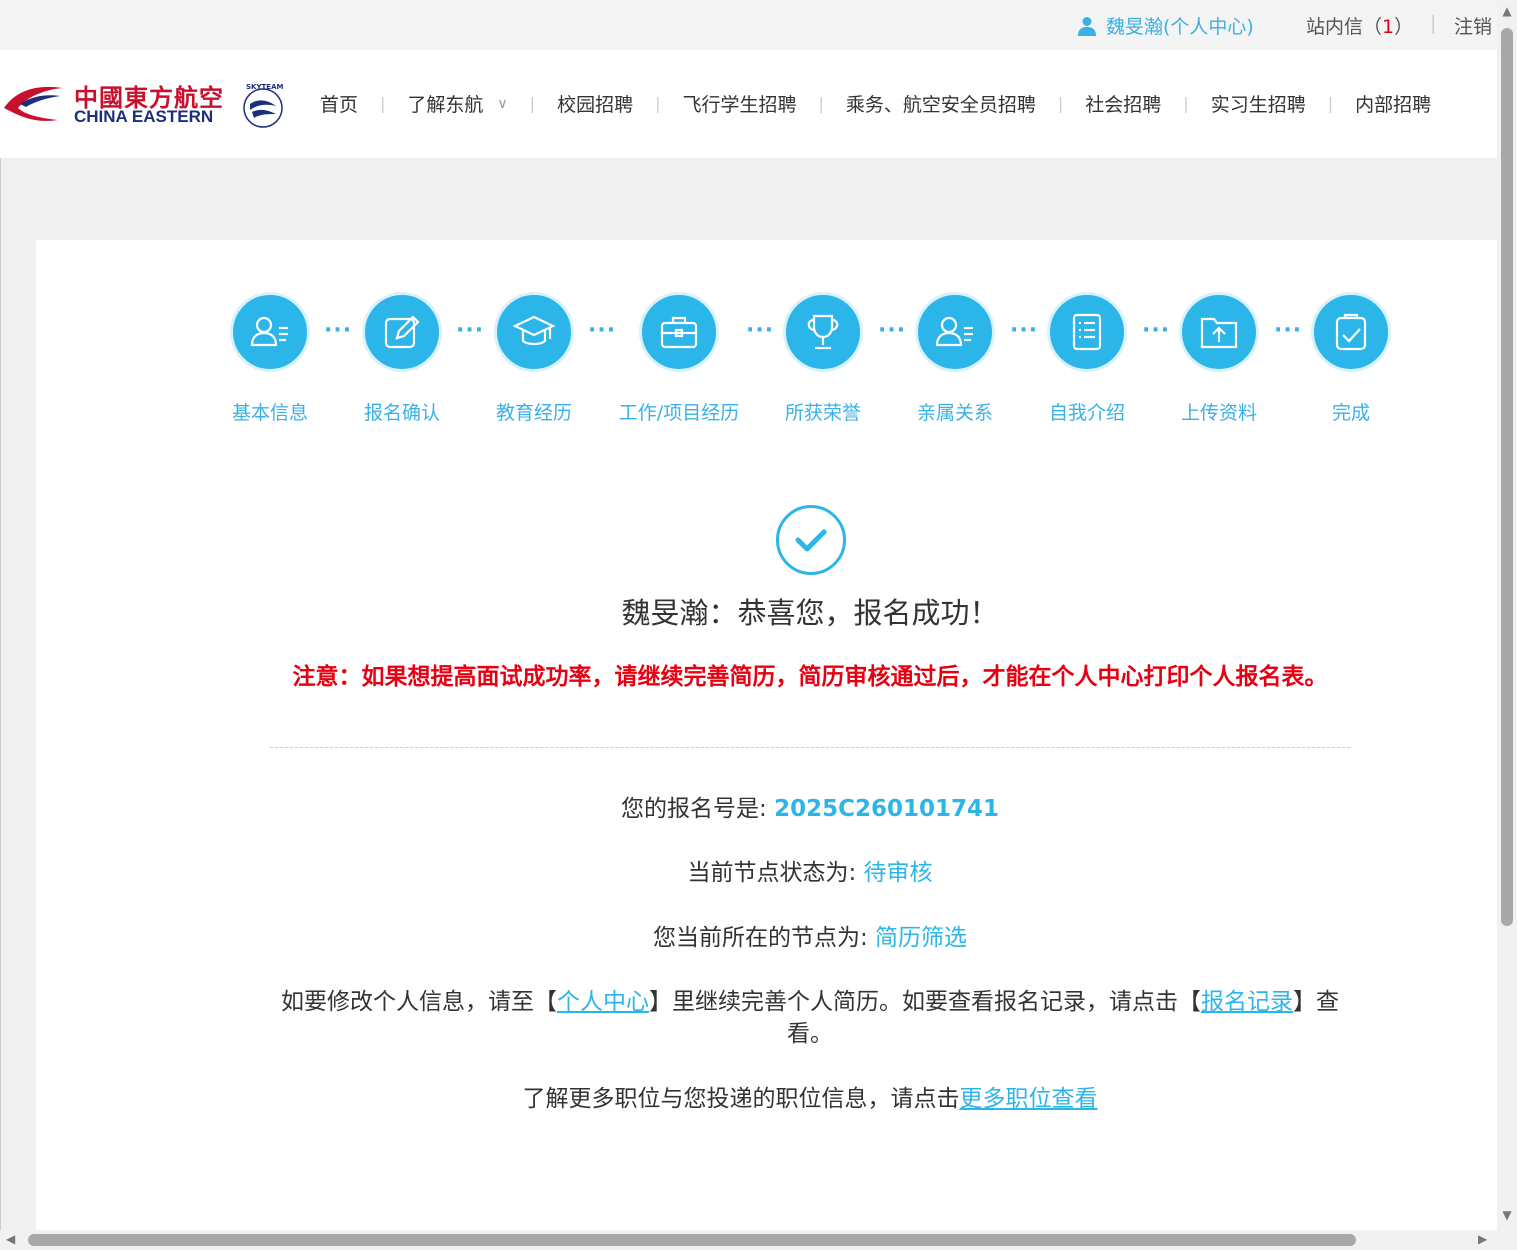 The width and height of the screenshot is (1517, 1250). What do you see at coordinates (265, 87) in the screenshot?
I see `skyteam-text: SKYTEAM` at bounding box center [265, 87].